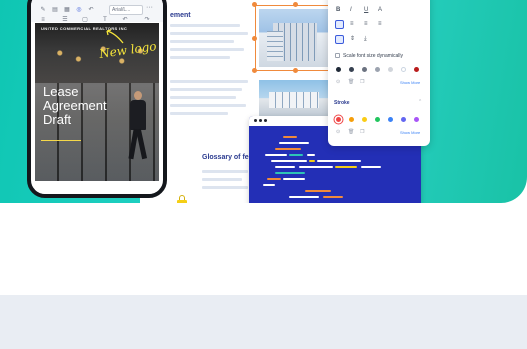 This screenshot has width=527, height=349. Describe the element at coordinates (339, 39) in the screenshot. I see `valign-top-icon` at that location.